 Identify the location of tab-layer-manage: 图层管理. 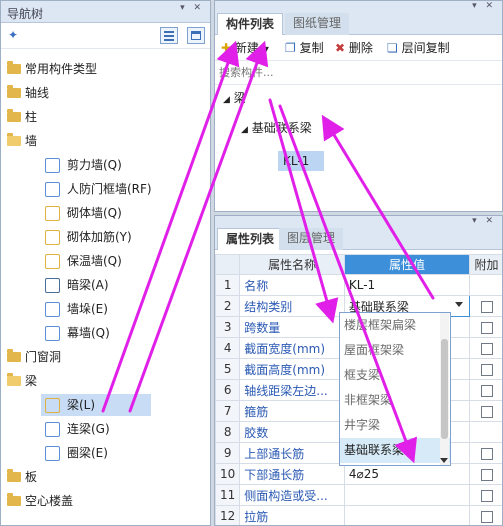
(311, 239).